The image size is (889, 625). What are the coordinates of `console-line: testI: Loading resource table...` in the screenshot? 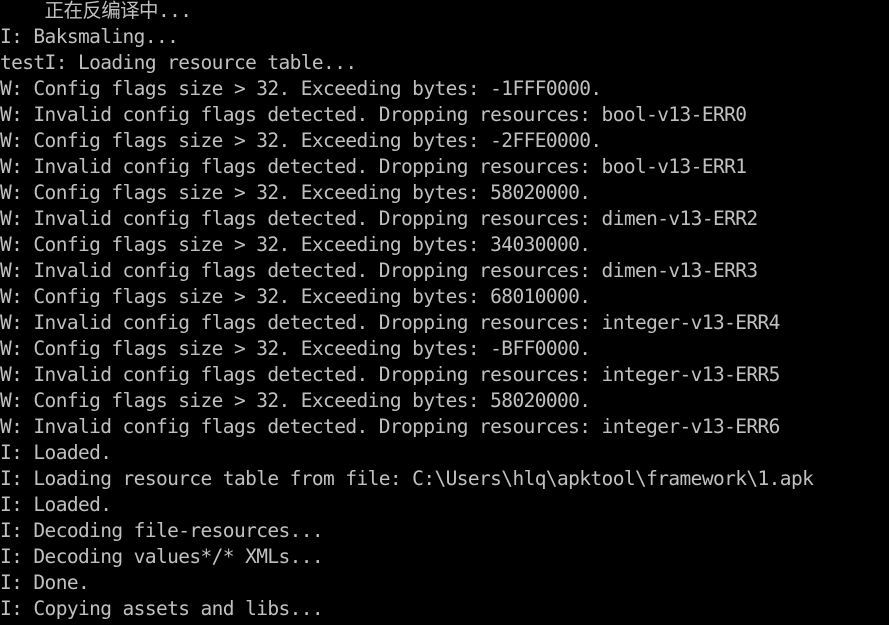 It's located at (178, 62).